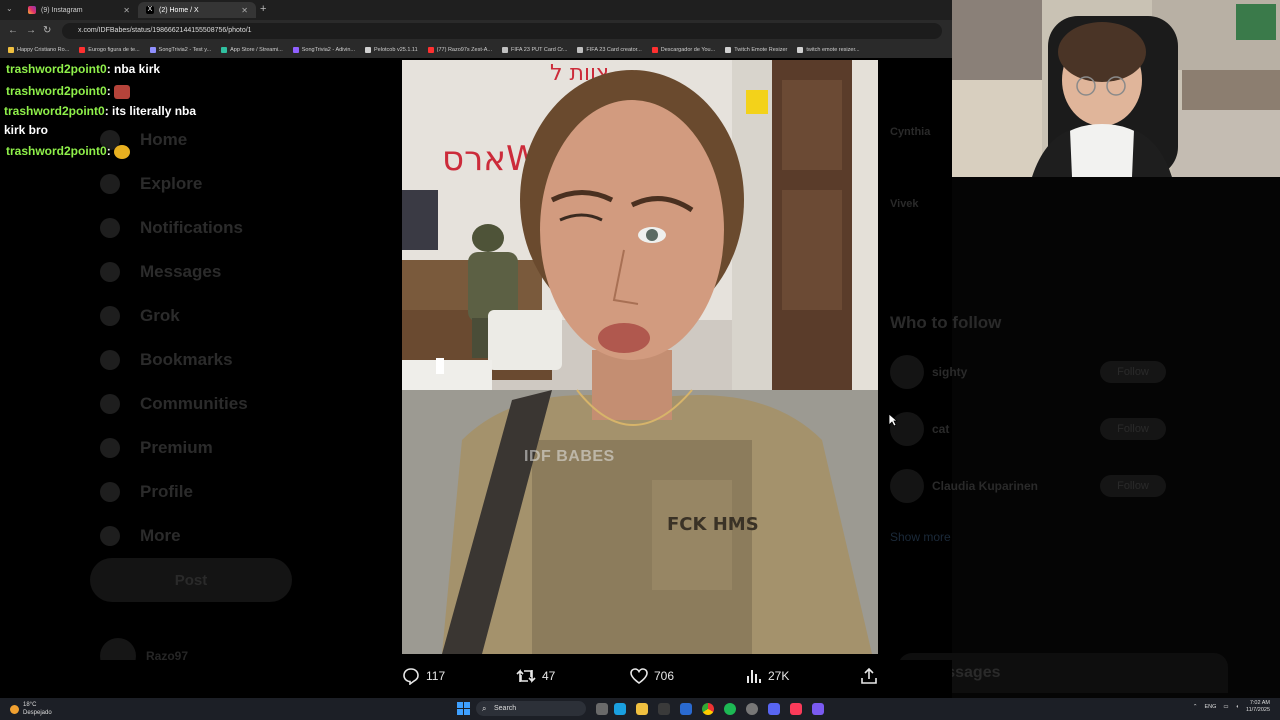 This screenshot has height=720, width=1280. Describe the element at coordinates (191, 580) in the screenshot. I see `post-button: Post` at that location.